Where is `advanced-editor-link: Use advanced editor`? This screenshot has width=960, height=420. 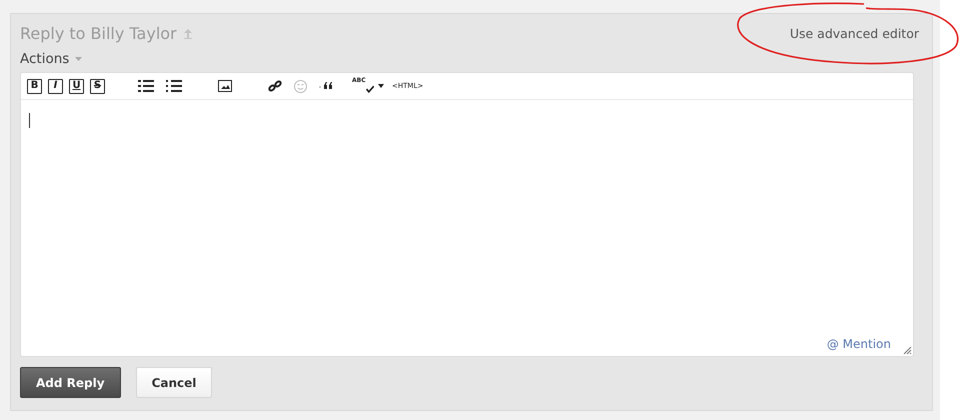
advanced-editor-link: Use advanced editor is located at coordinates (854, 34).